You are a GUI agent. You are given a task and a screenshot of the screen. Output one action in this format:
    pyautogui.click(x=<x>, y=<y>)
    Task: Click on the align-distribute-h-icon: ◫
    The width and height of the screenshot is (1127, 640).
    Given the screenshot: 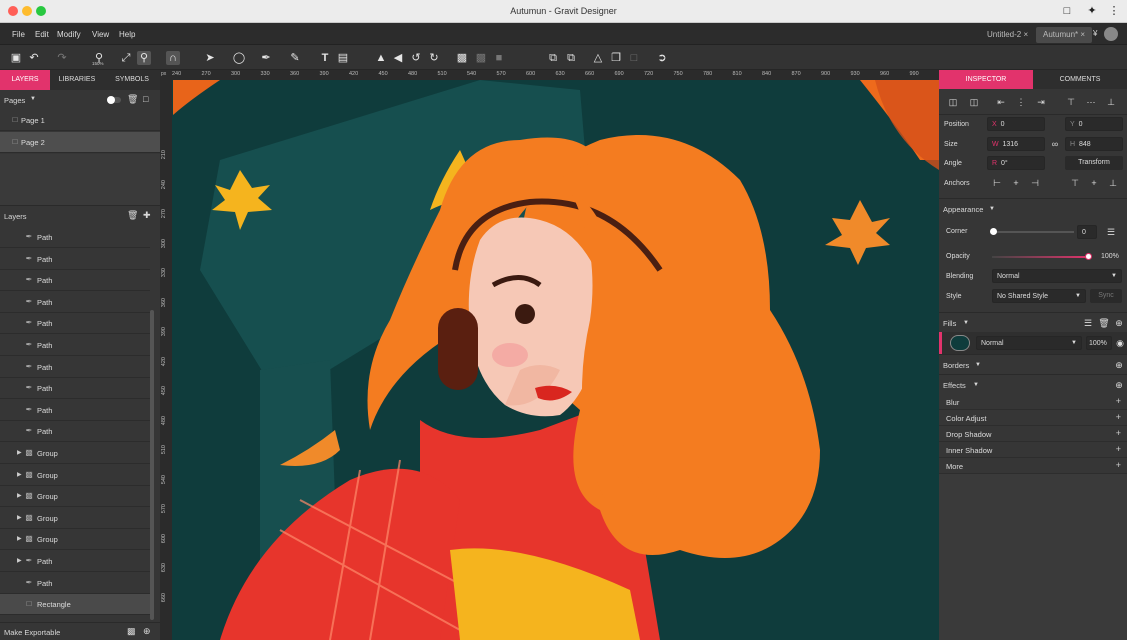 What is the action you would take?
    pyautogui.click(x=953, y=102)
    